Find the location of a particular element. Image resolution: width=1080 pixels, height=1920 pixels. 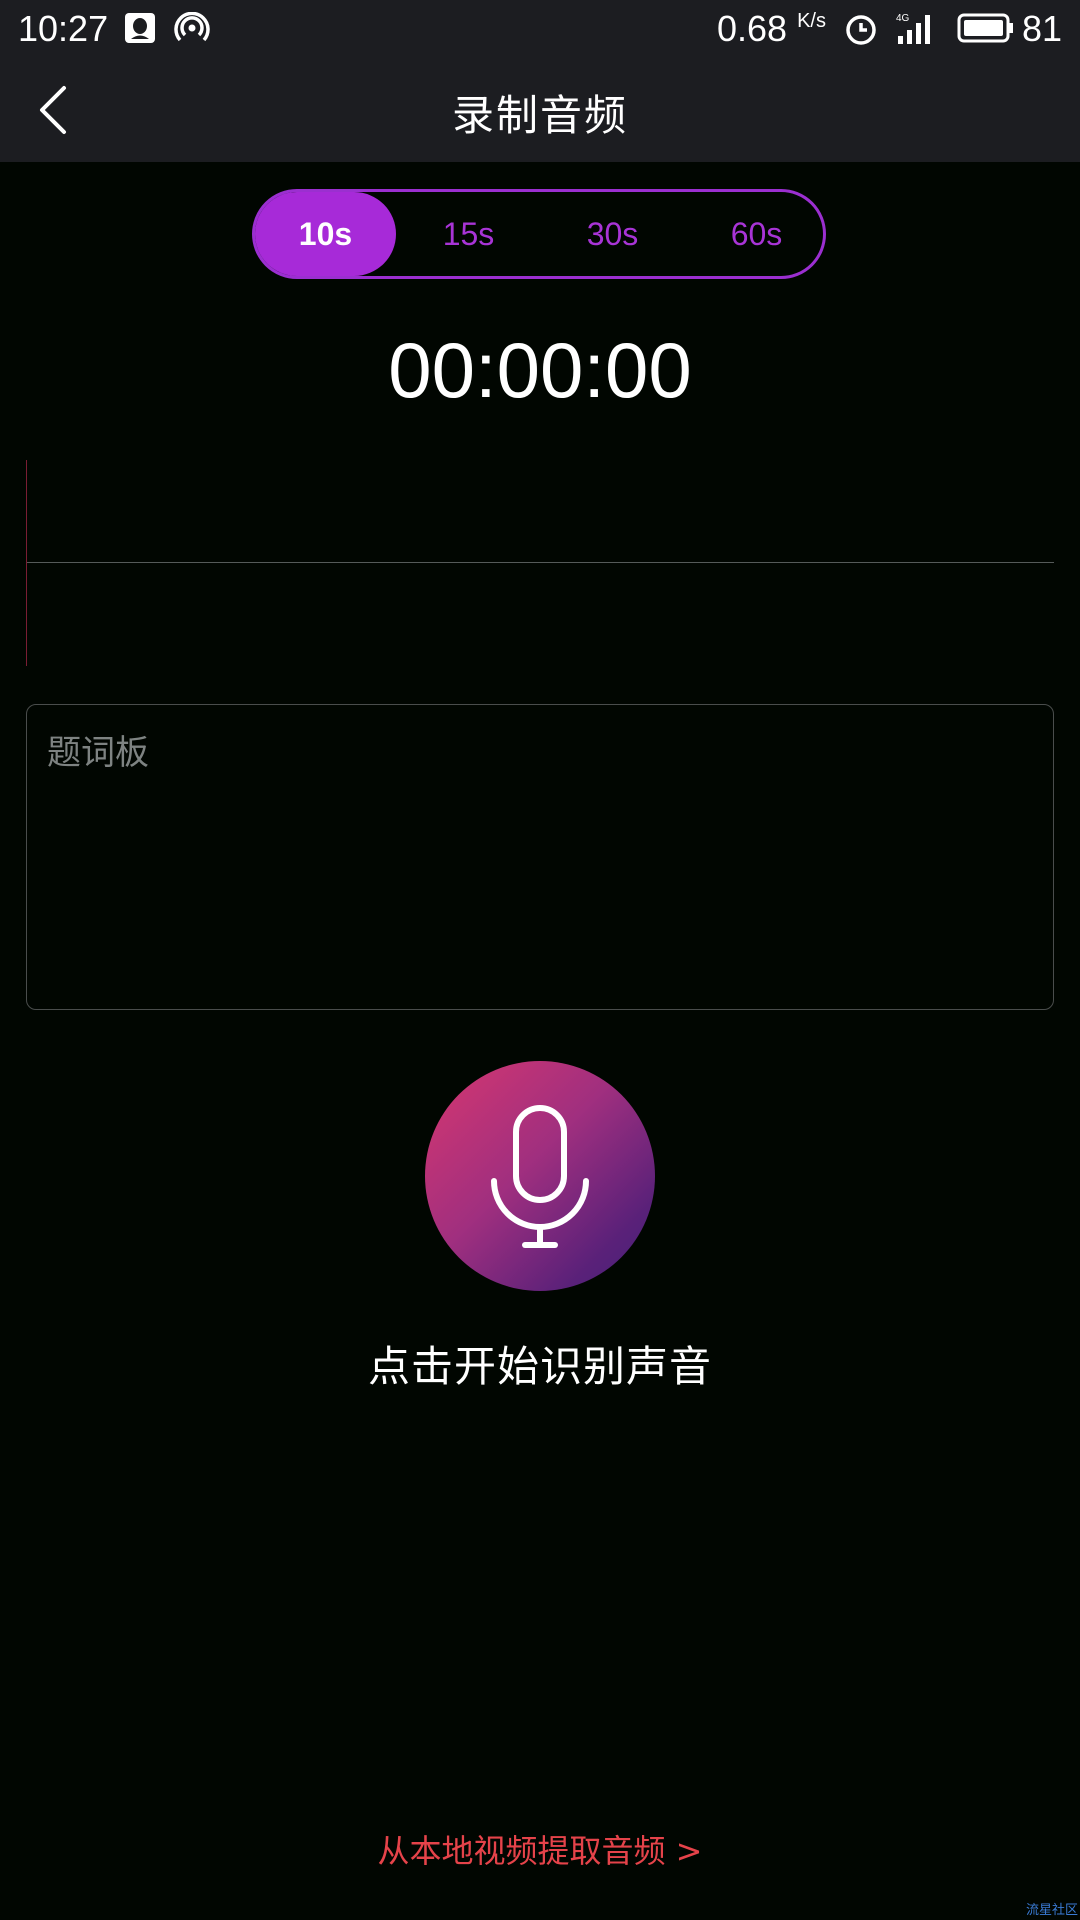

waveform-baseline is located at coordinates (540, 562).